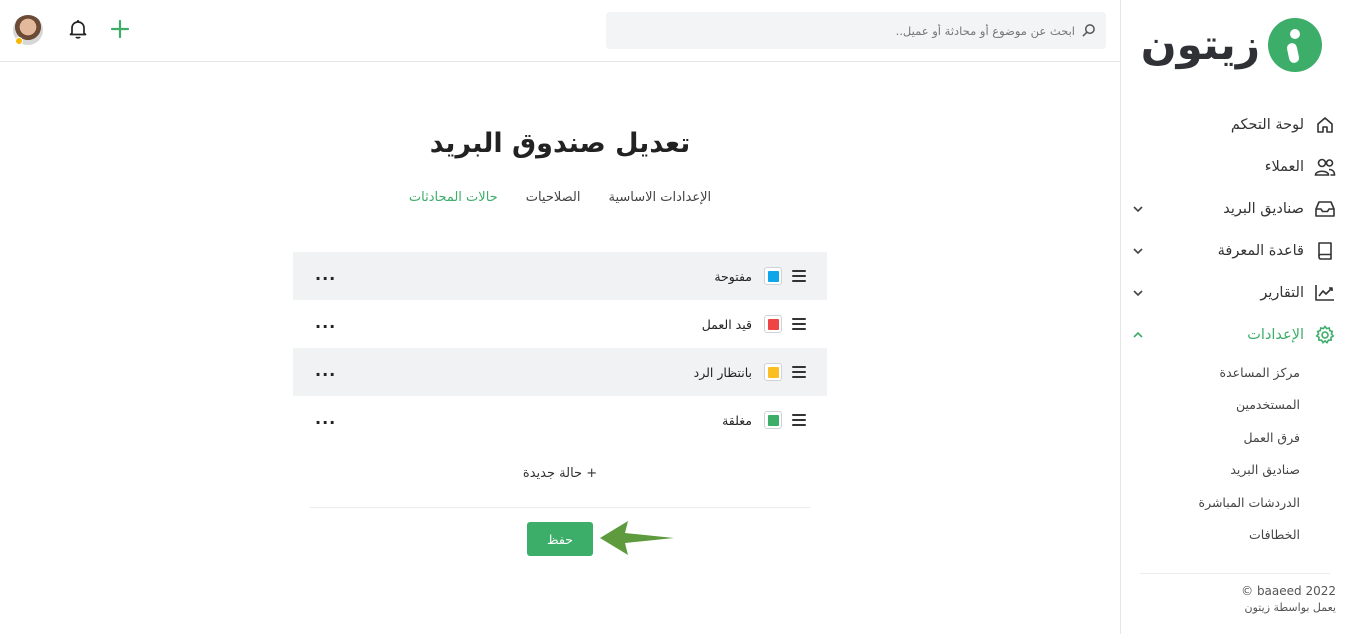 The image size is (1350, 634). Describe the element at coordinates (1138, 335) in the screenshot. I see `chevron-up-icon` at that location.